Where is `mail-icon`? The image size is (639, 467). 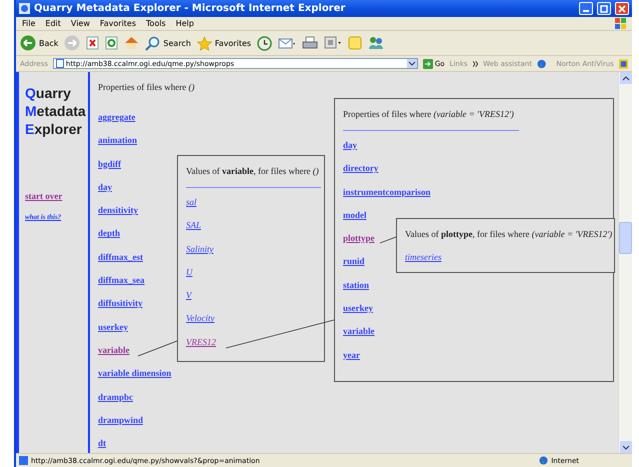 mail-icon is located at coordinates (287, 43).